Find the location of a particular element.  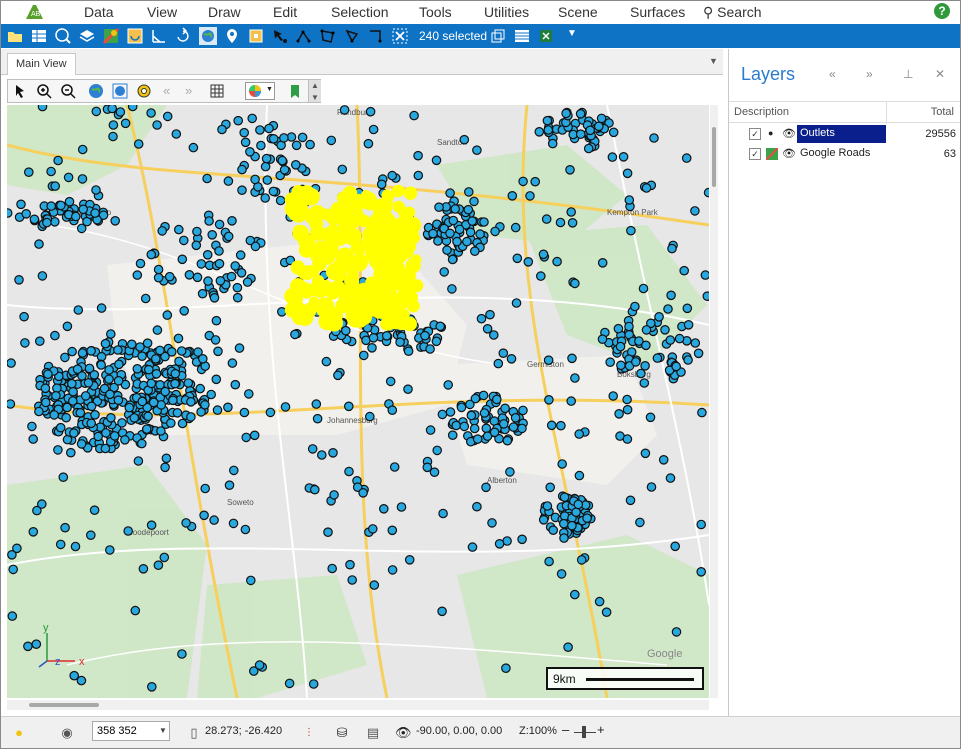

scrollbar-thumb is located at coordinates (714, 157).